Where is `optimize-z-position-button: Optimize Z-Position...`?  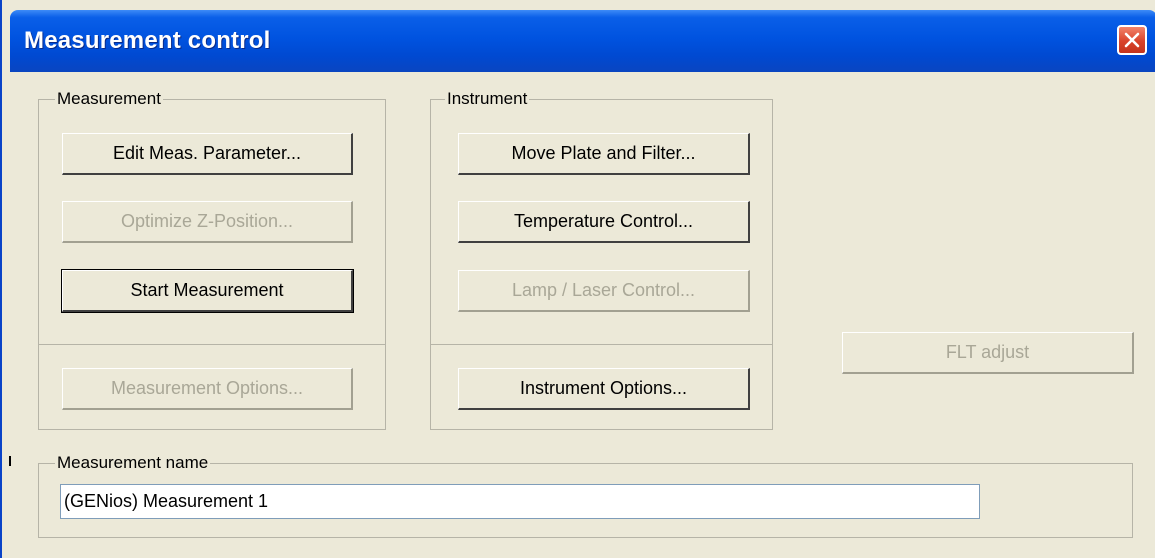
optimize-z-position-button: Optimize Z-Position... is located at coordinates (207, 222).